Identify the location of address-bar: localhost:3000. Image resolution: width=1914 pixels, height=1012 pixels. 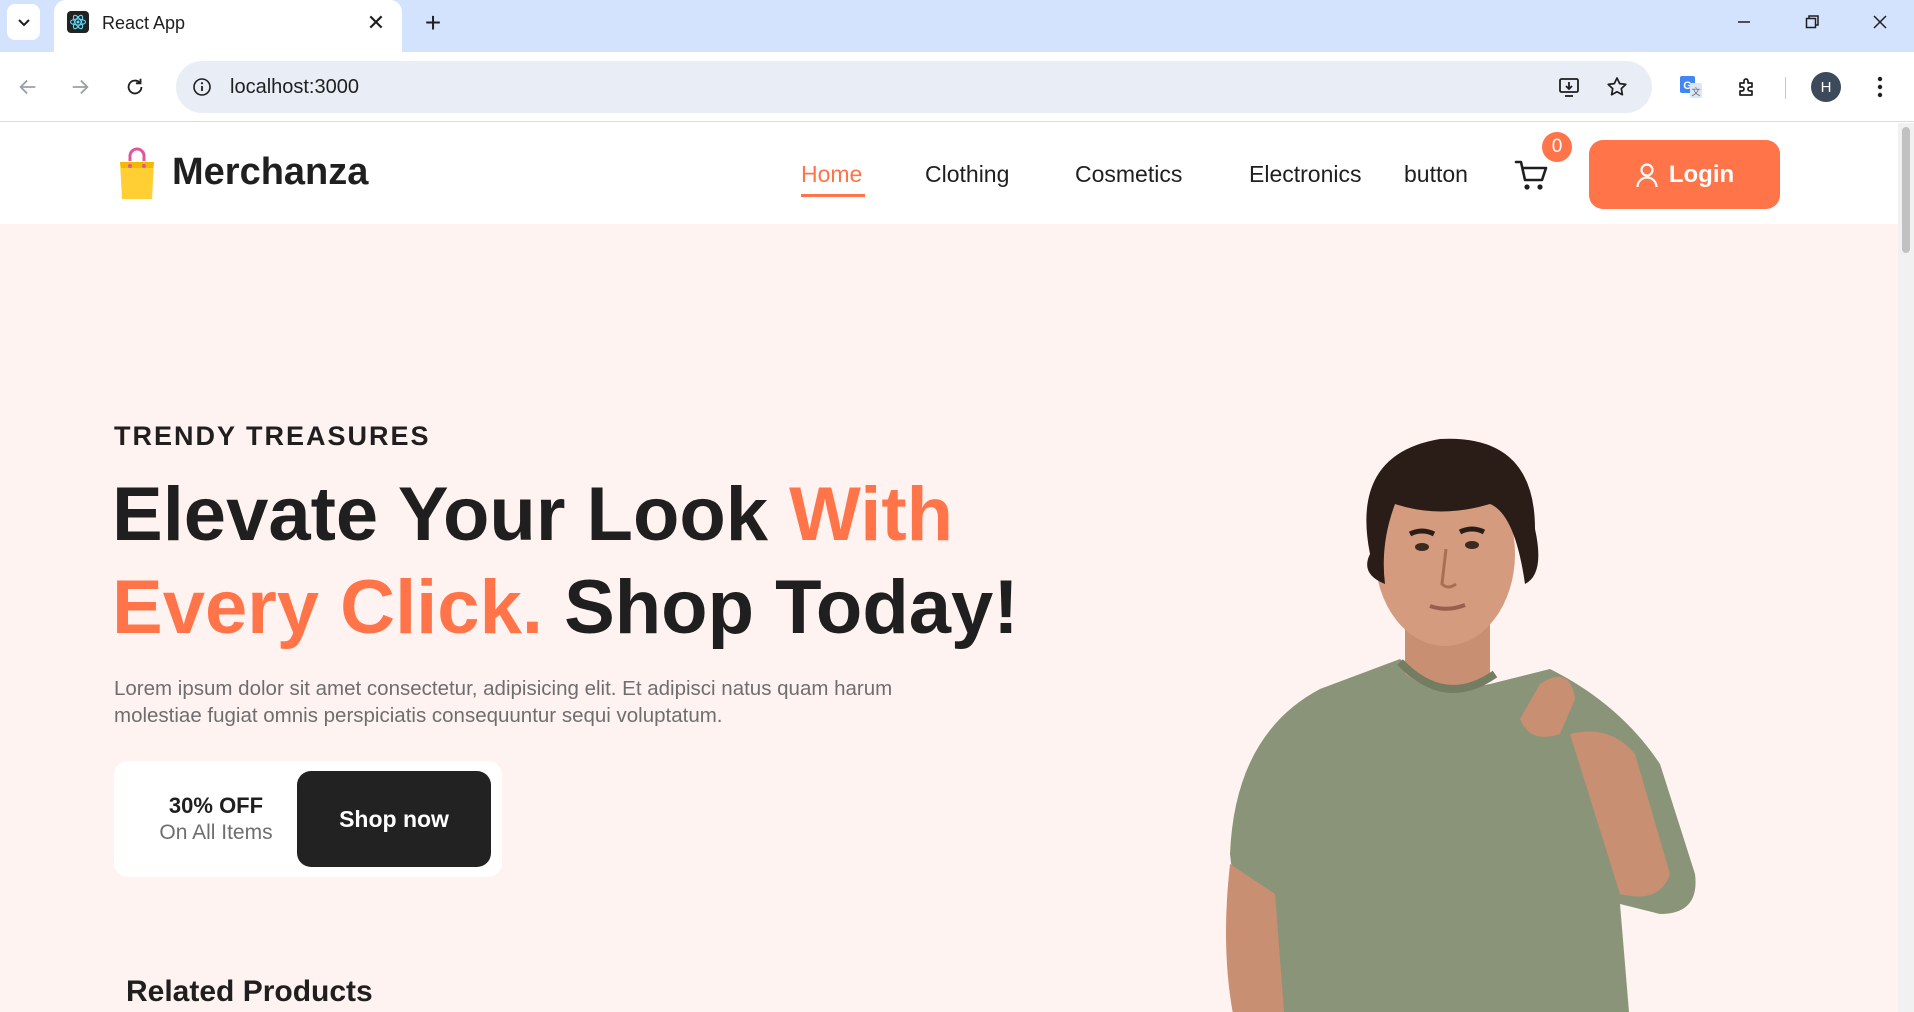
(914, 87).